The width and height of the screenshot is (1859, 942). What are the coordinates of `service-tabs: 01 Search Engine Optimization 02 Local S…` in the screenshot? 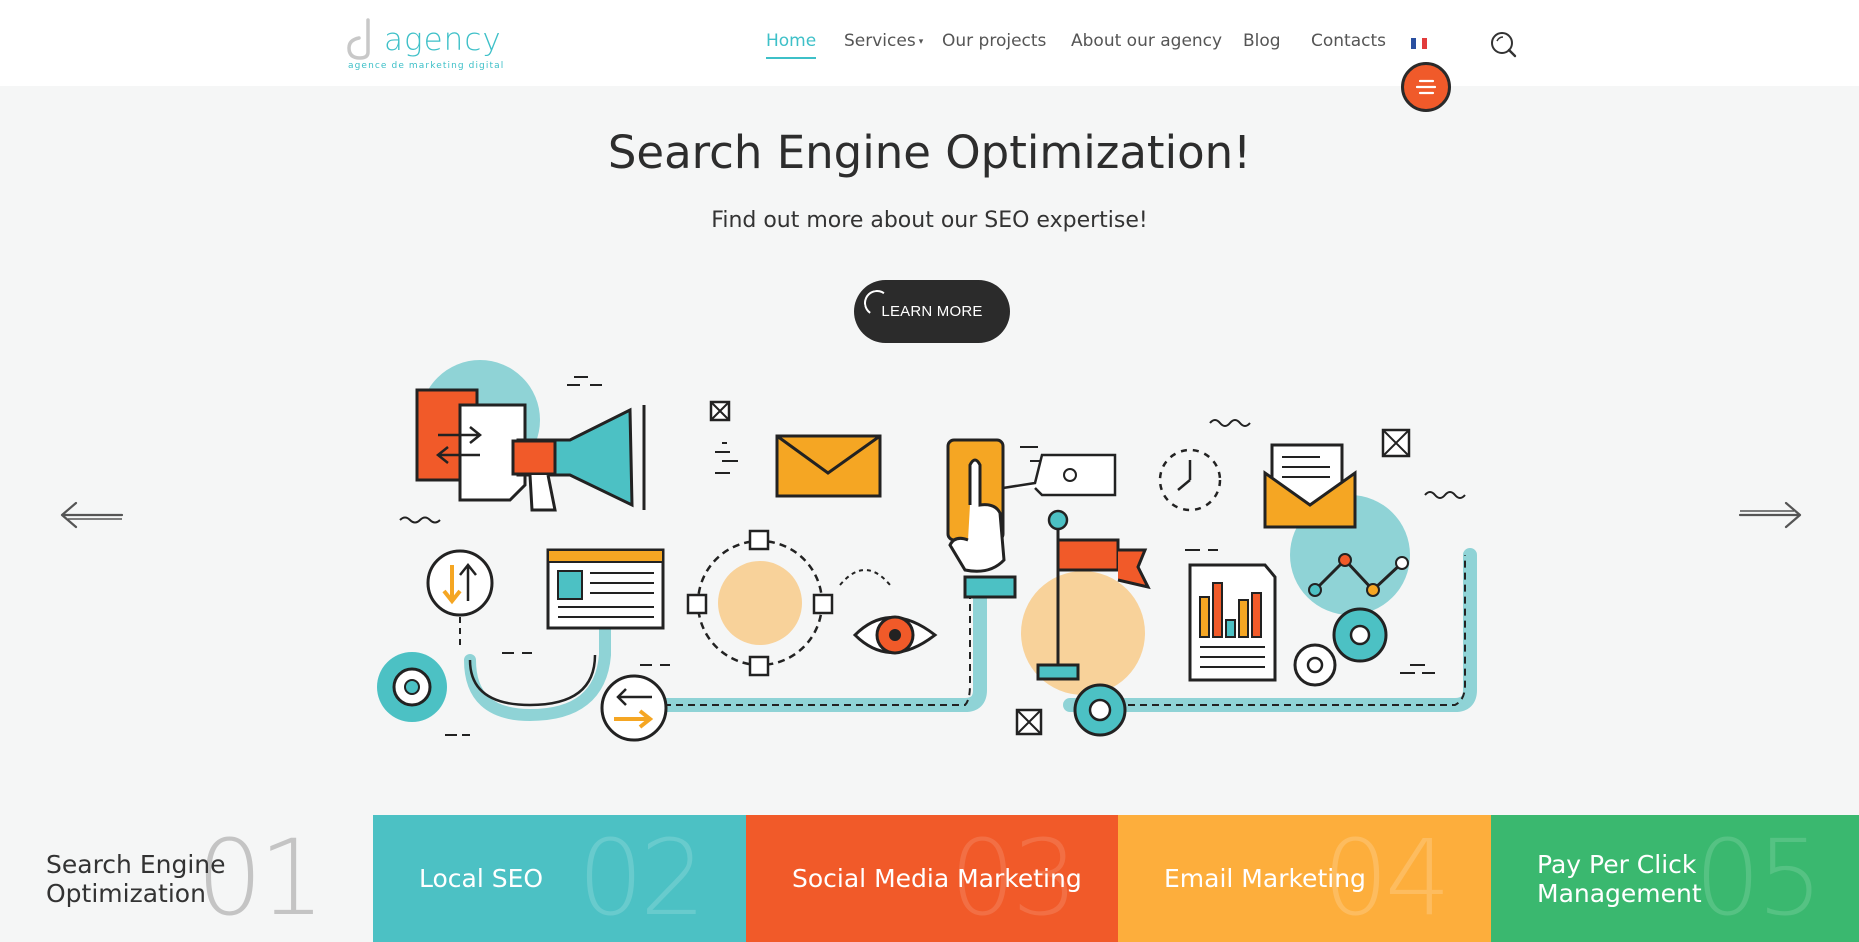 It's located at (929, 878).